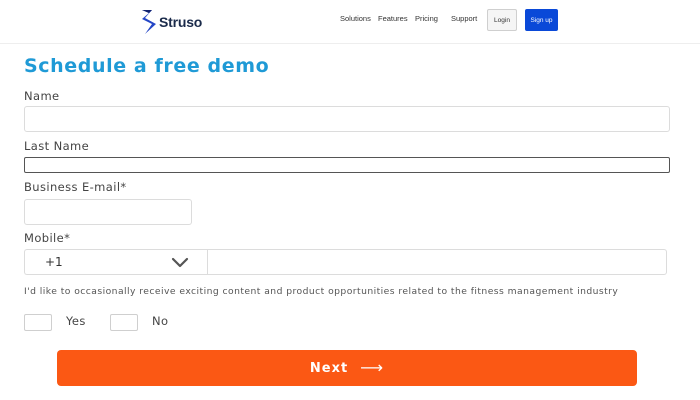  I want to click on brand-logo: Struso, so click(171, 22).